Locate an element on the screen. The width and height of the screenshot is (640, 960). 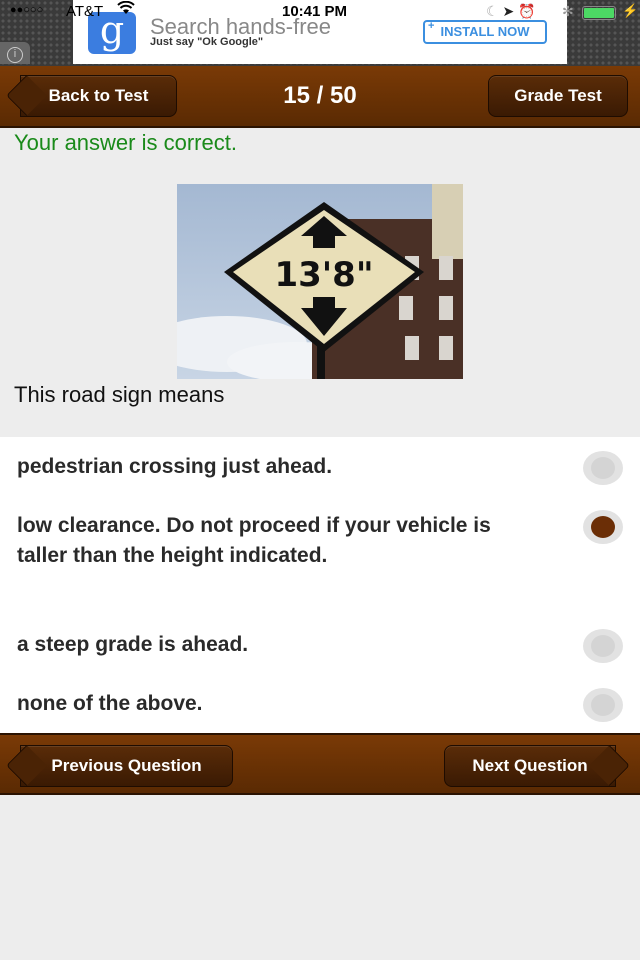
answer-option-1: pedestrian crossing just ahead. is located at coordinates (320, 467).